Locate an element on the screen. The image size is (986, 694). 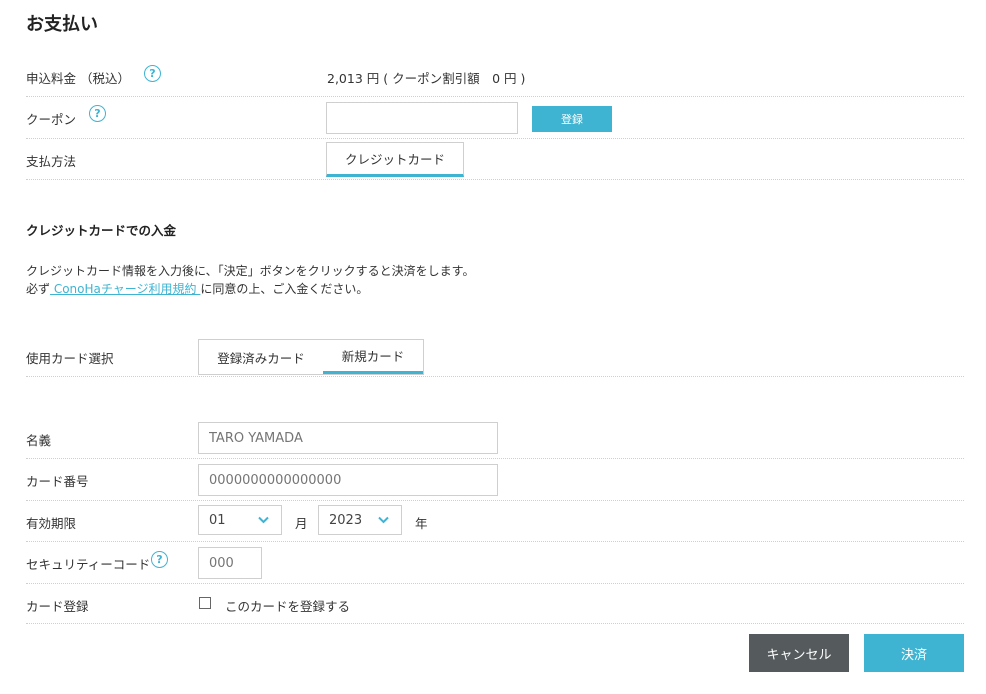
payment-method-label: 支払方法 is located at coordinates (51, 161).